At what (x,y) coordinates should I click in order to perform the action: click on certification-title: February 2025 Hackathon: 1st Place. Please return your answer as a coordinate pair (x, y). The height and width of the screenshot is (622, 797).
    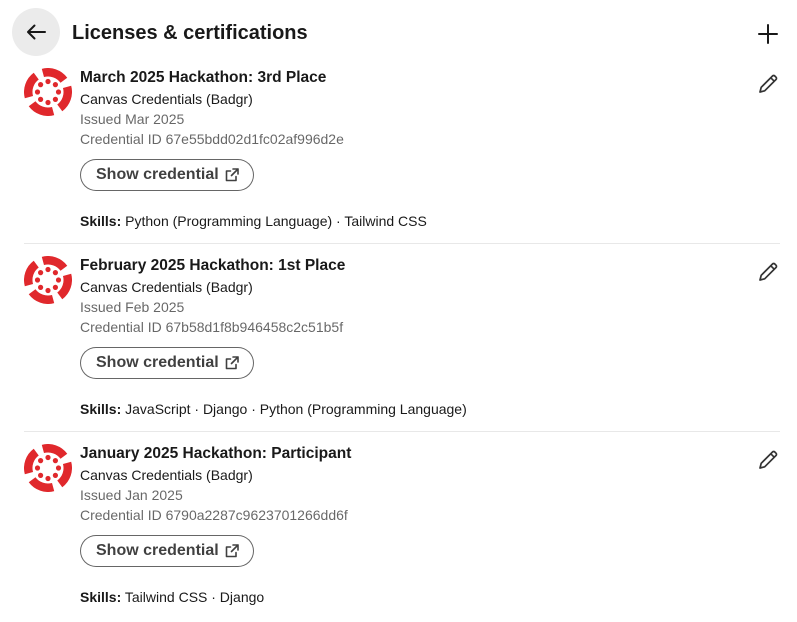
    Looking at the image, I should click on (213, 265).